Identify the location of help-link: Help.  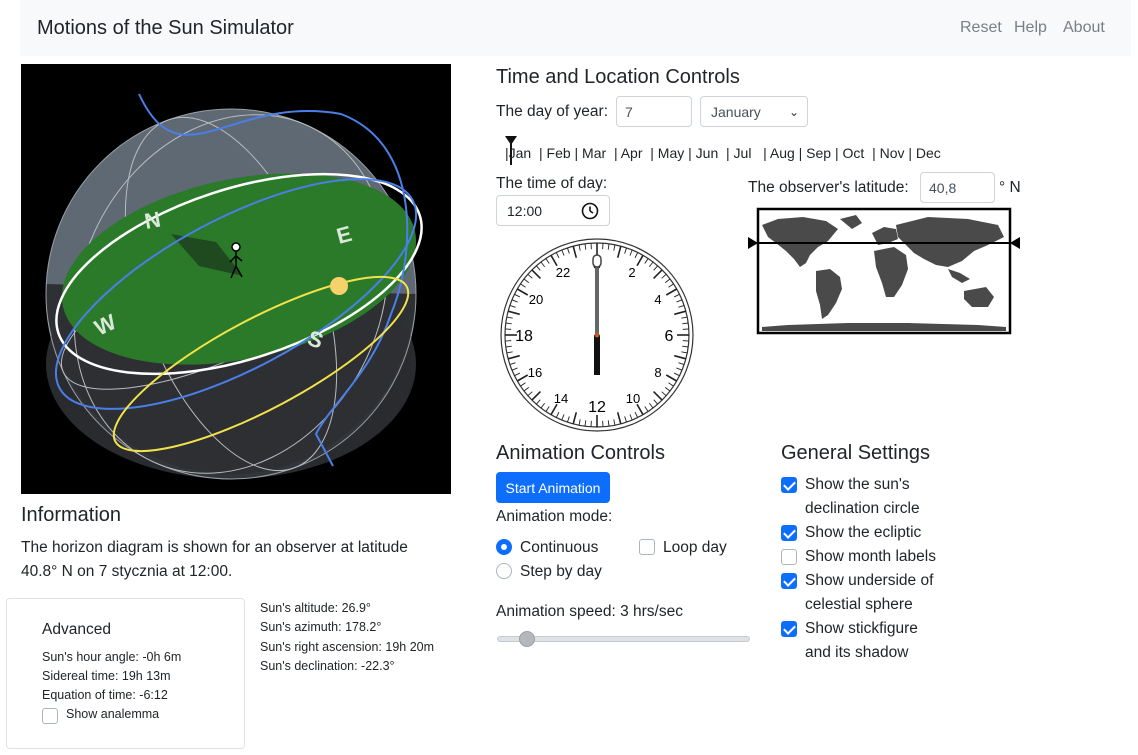
(1030, 28).